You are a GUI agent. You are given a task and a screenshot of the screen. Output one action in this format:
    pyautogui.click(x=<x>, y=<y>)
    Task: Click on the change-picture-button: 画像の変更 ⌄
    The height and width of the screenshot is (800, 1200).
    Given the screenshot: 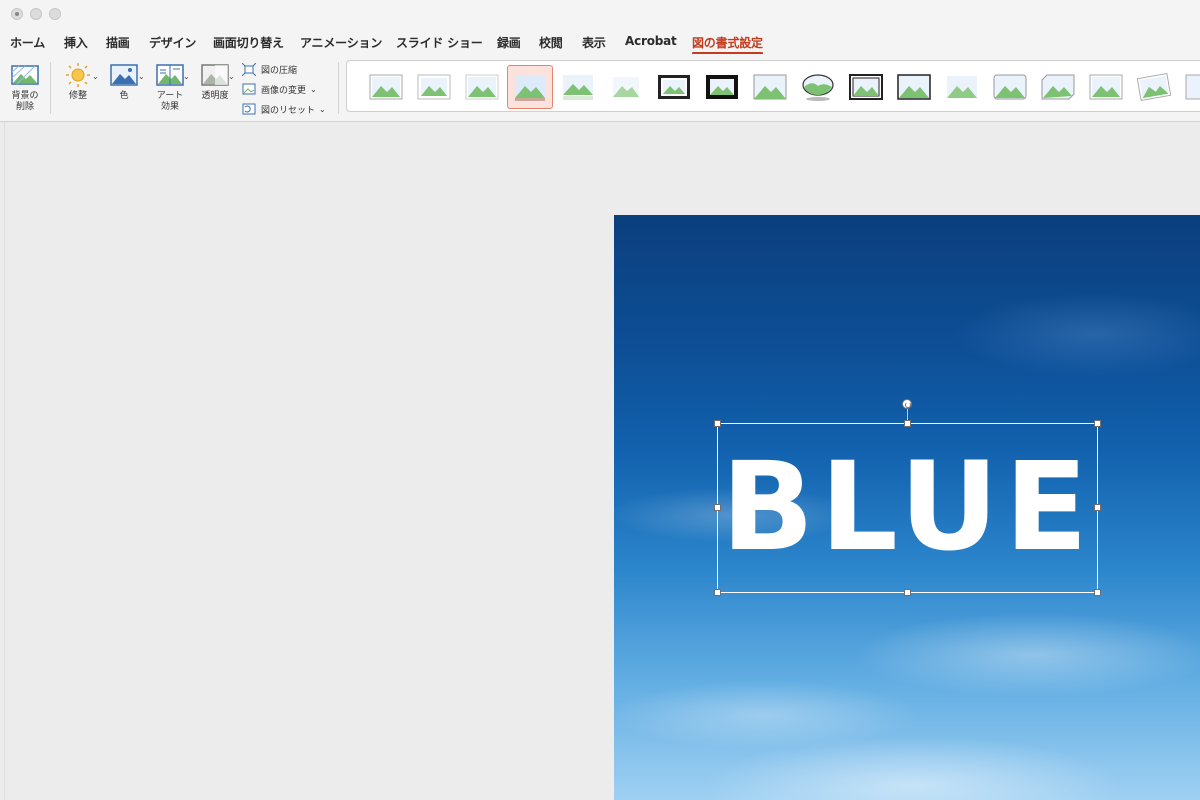 What is the action you would take?
    pyautogui.click(x=279, y=89)
    